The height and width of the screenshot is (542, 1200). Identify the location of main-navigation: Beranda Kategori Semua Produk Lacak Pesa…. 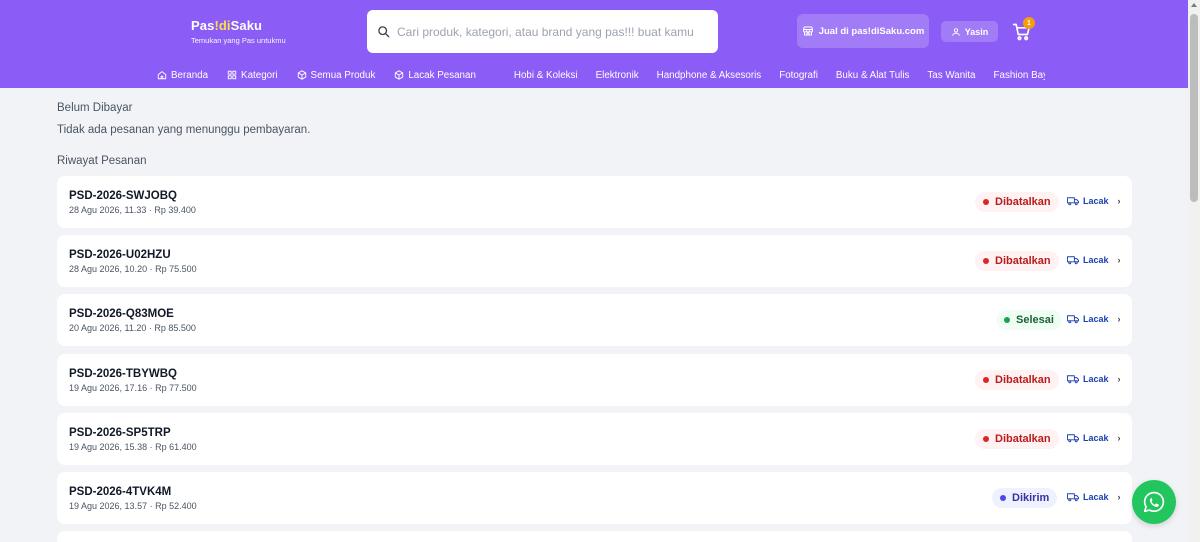
(601, 75).